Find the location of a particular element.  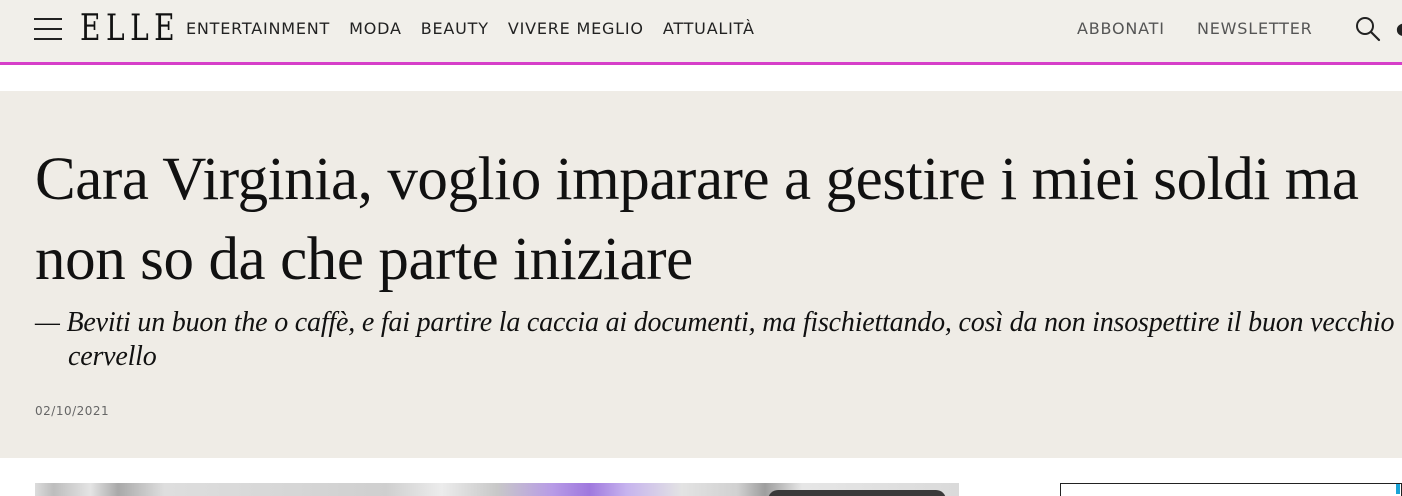

ad-choices-icon is located at coordinates (1398, 489).